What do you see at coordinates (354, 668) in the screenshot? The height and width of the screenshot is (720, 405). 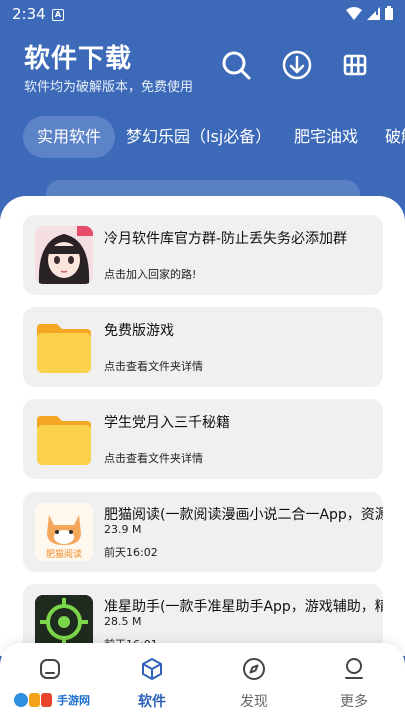 I see `person-icon` at bounding box center [354, 668].